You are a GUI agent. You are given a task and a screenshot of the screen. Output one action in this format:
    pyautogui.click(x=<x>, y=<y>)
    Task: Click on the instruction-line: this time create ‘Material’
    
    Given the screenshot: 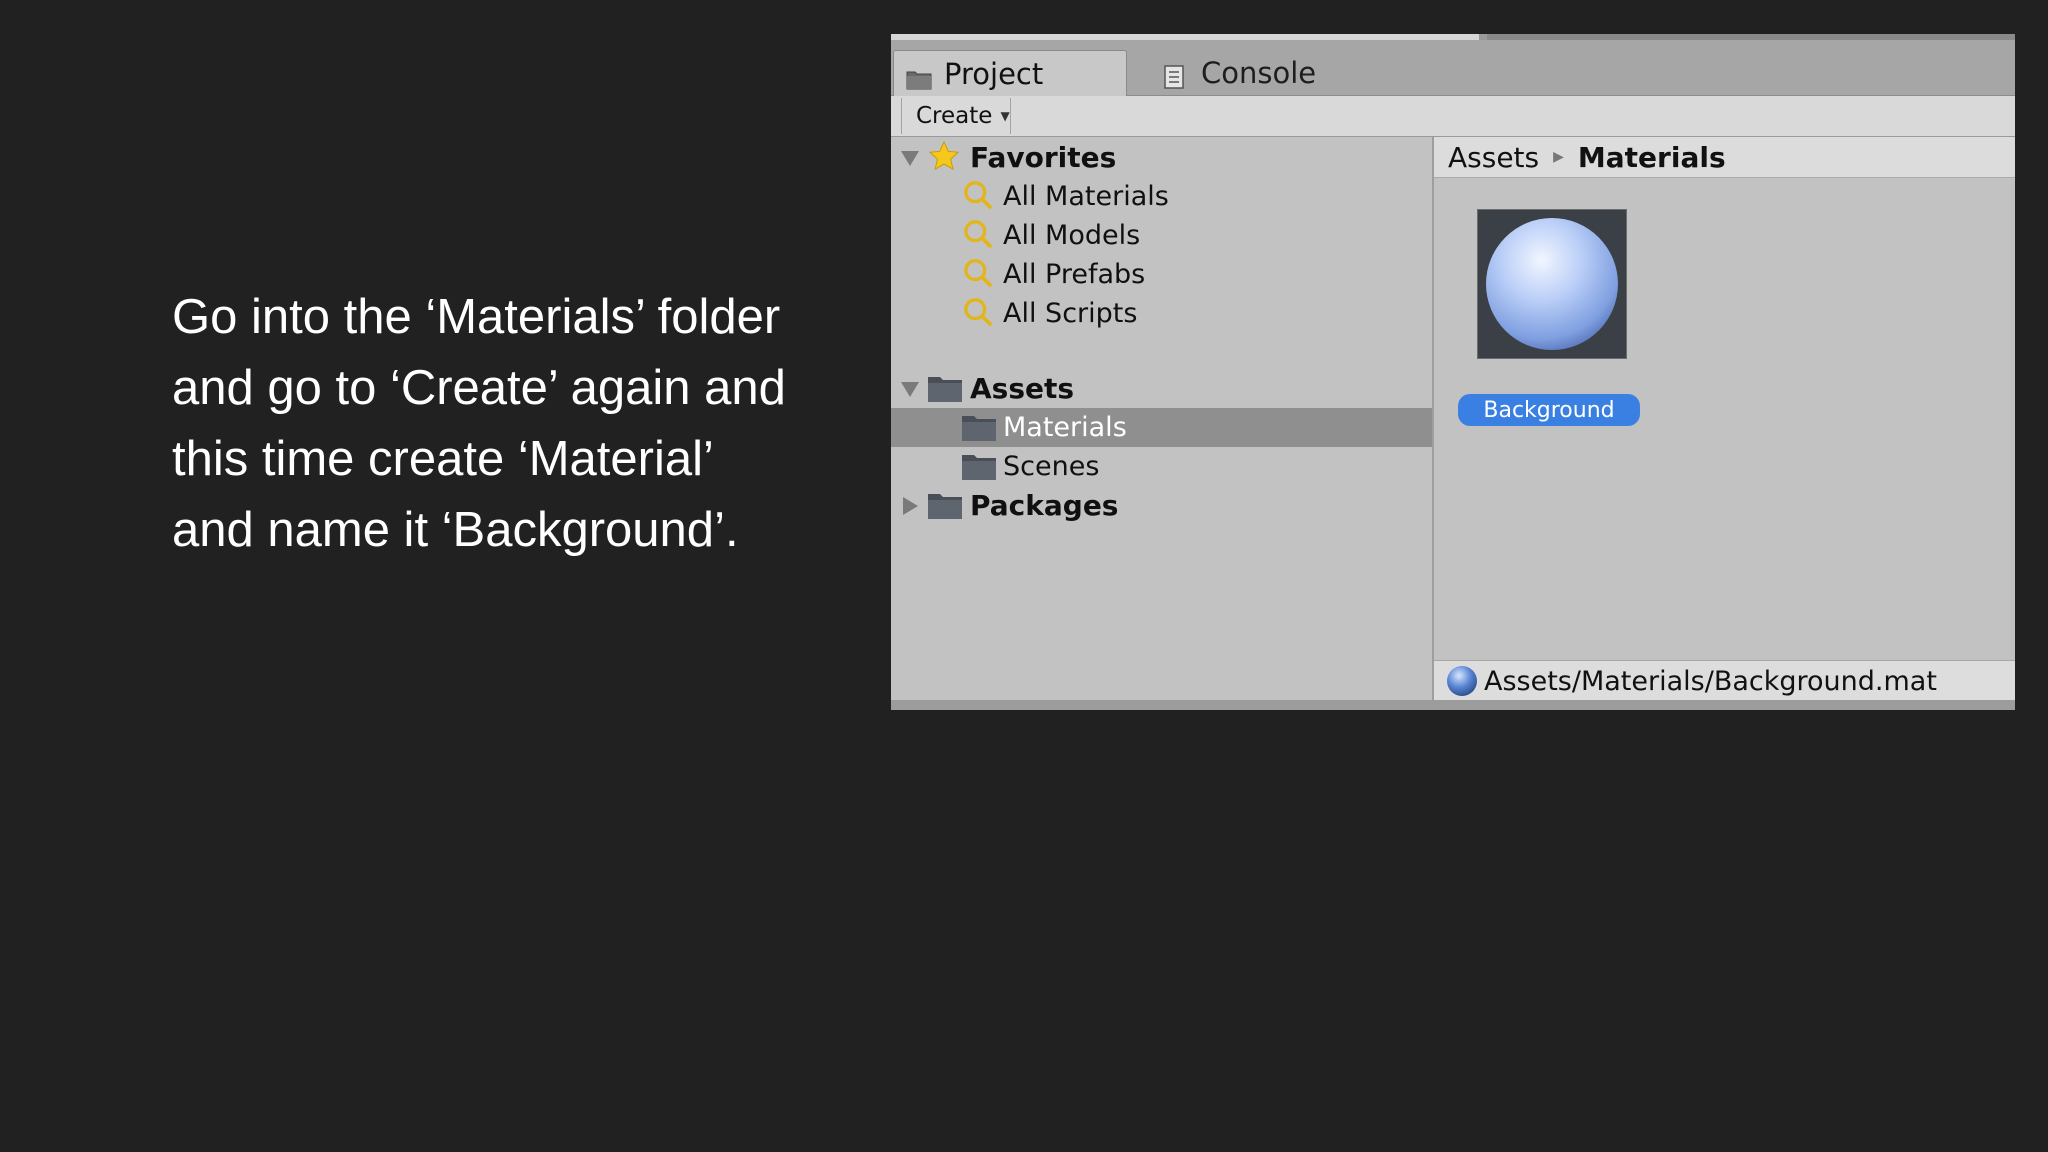 What is the action you would take?
    pyautogui.click(x=443, y=459)
    